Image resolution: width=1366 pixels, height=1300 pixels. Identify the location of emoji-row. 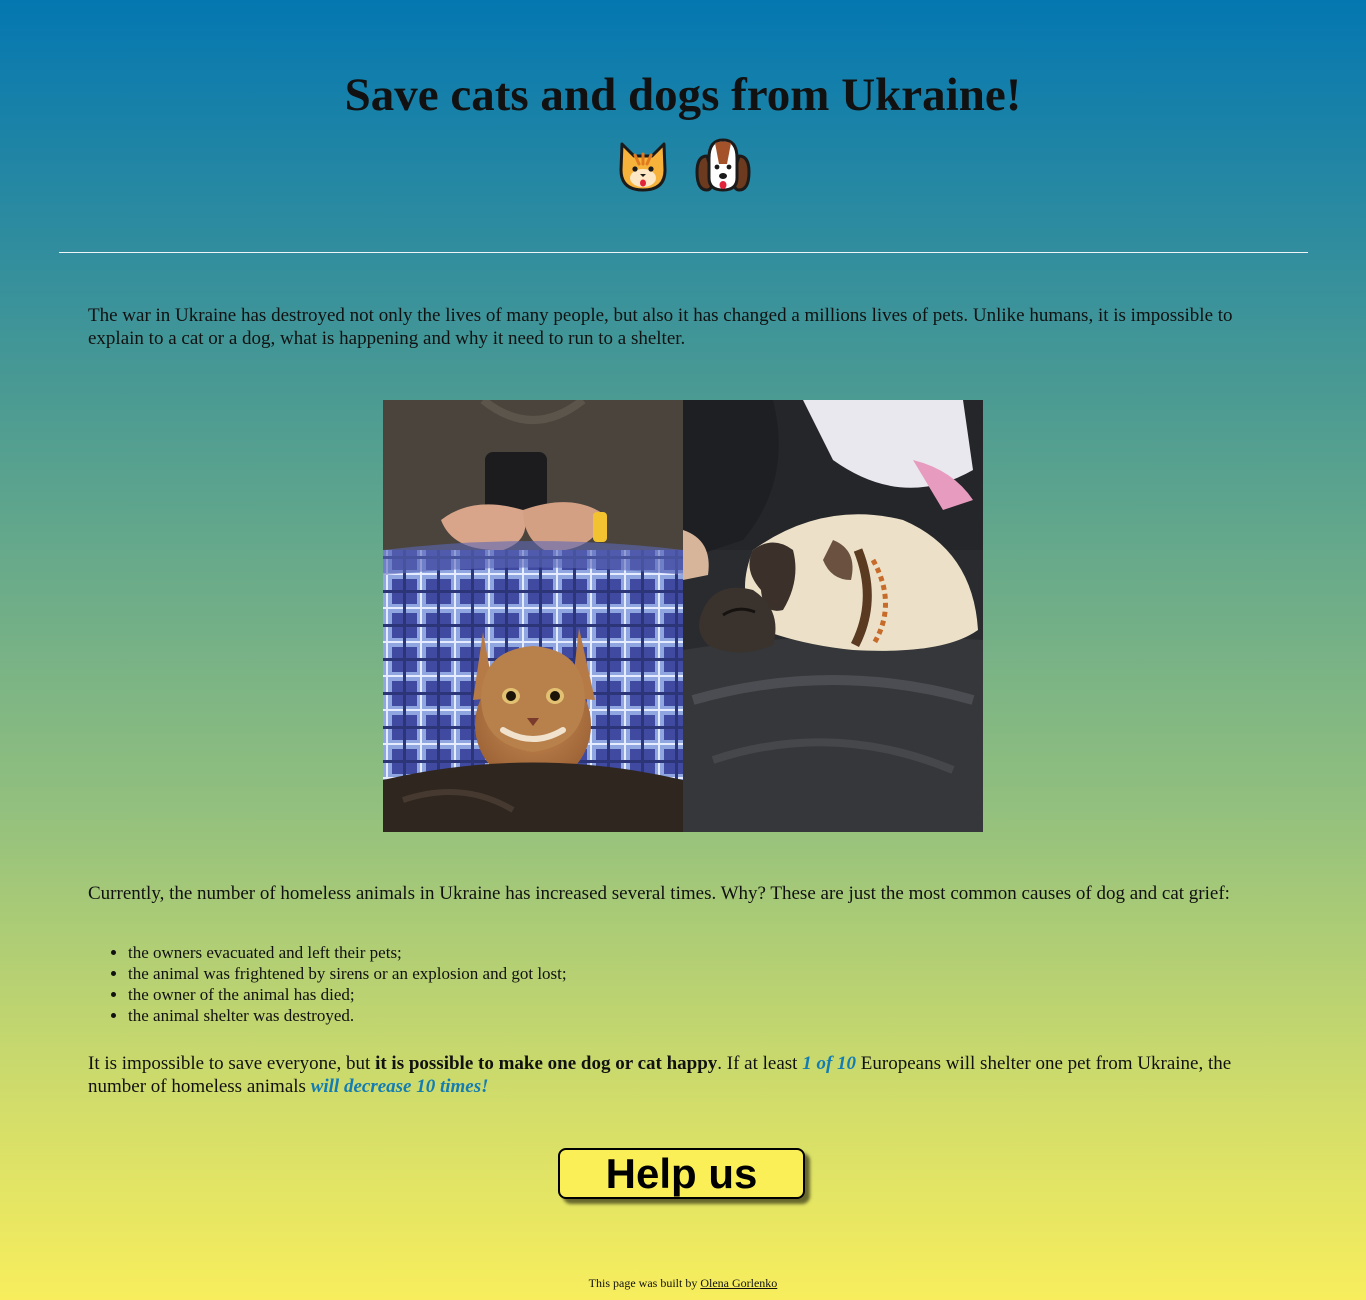
(683, 166).